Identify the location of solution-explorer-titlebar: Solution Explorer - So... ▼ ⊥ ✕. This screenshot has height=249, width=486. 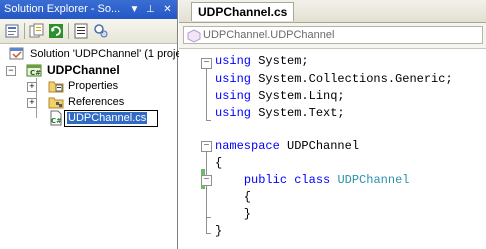
(88, 9).